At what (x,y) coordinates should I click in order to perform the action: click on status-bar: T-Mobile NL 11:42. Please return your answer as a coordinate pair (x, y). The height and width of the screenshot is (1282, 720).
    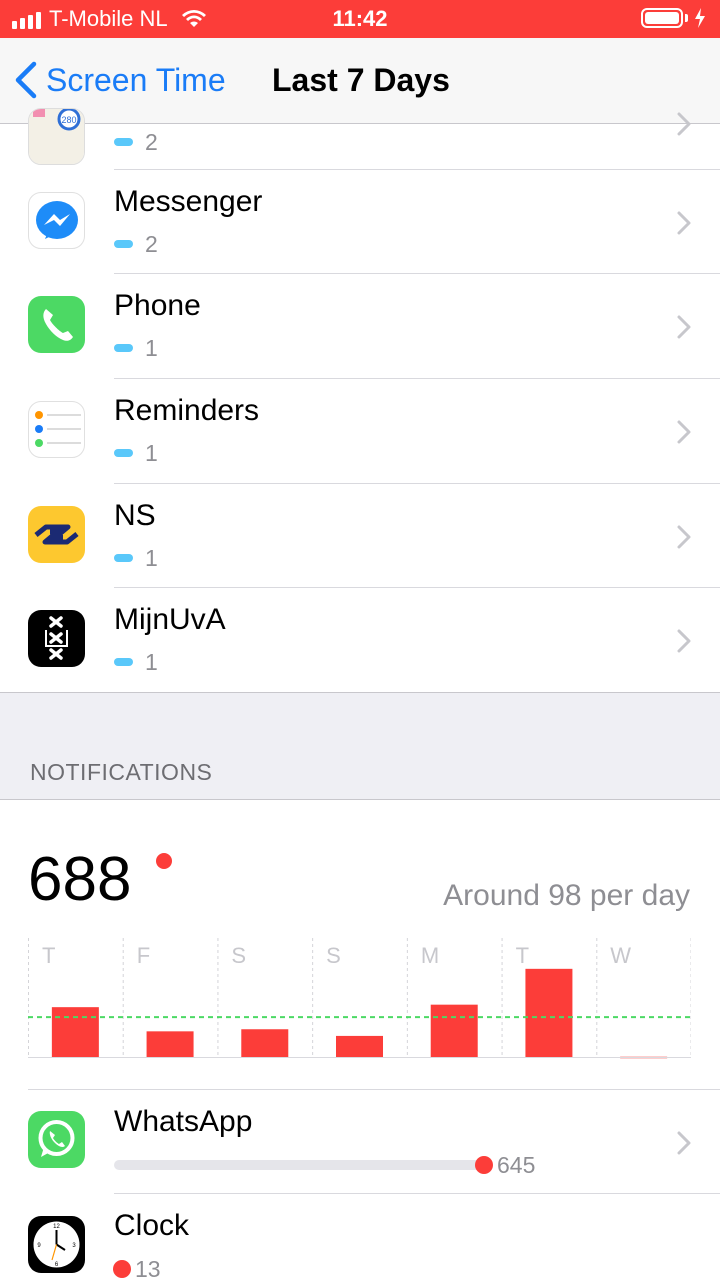
    Looking at the image, I should click on (360, 19).